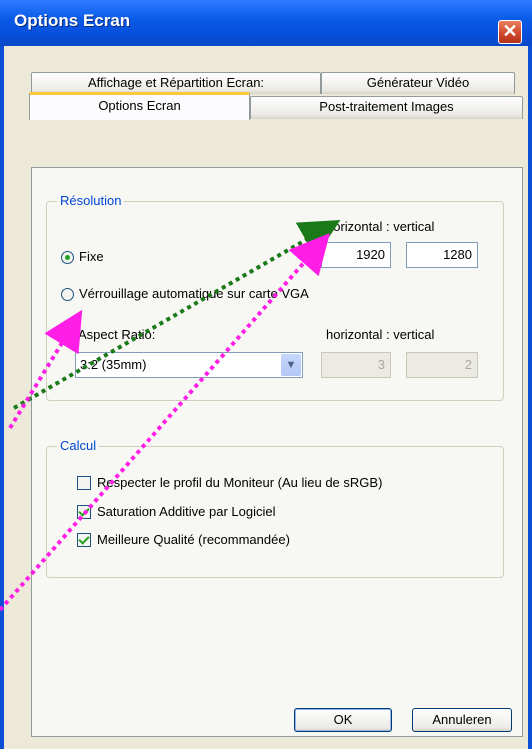  I want to click on cancel-button: Annuleren, so click(462, 720).